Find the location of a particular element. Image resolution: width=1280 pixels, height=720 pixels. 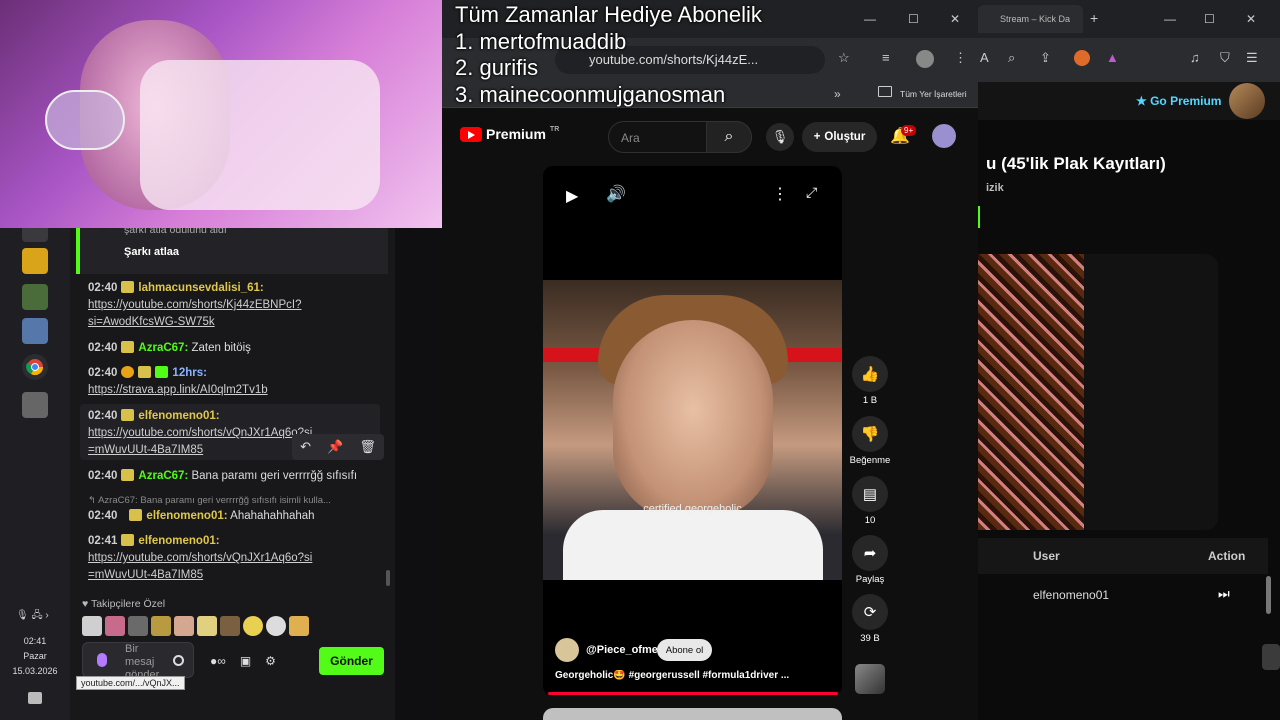

brave-icon is located at coordinates (1082, 58).